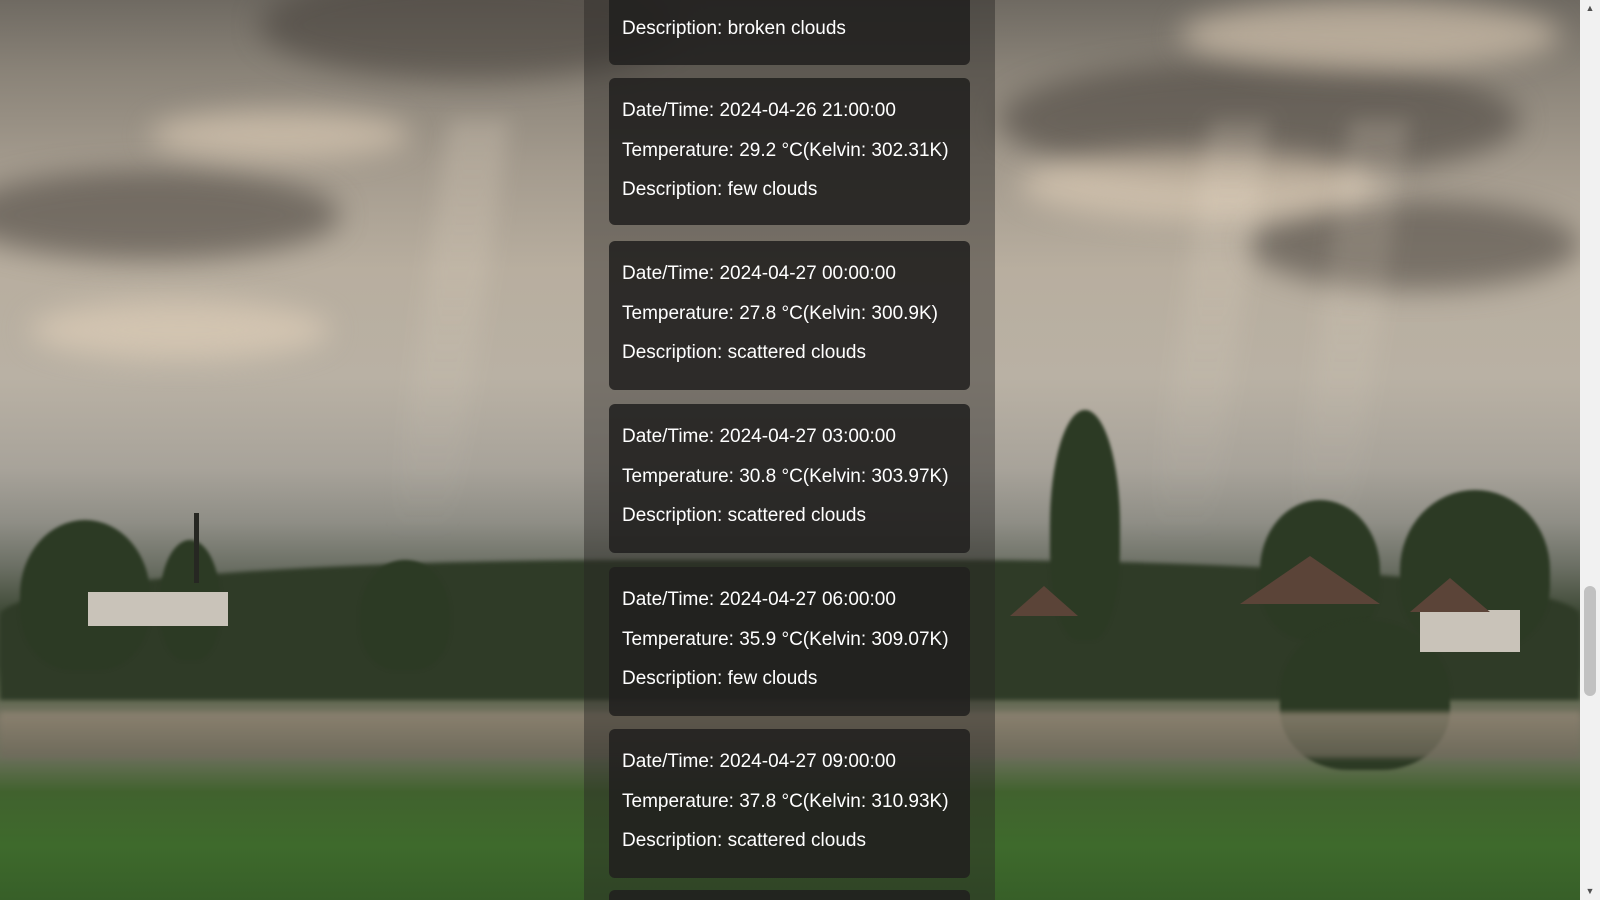  I want to click on forecast-card: Description: broken clouds, so click(789, 32).